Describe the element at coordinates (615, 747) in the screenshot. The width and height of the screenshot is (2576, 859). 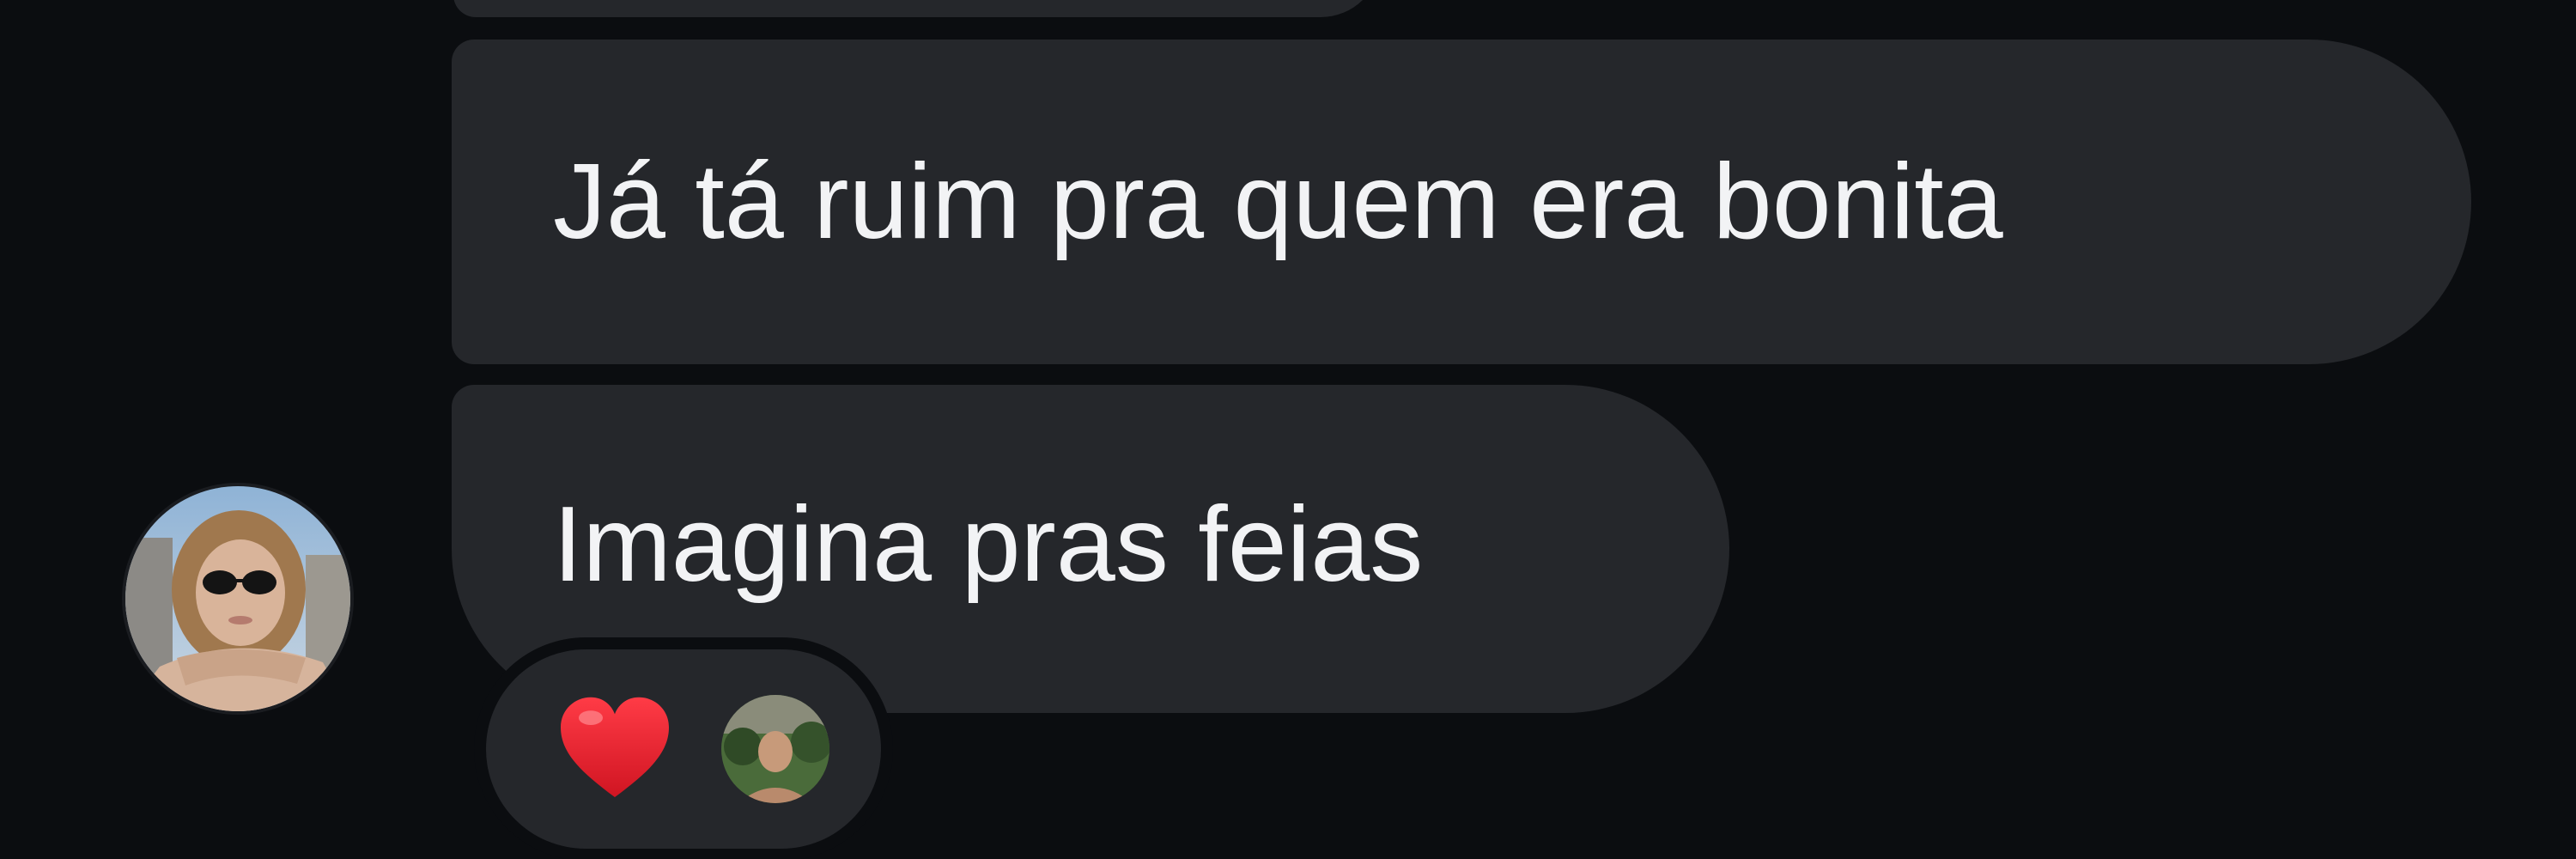
I see `heart-icon` at that location.